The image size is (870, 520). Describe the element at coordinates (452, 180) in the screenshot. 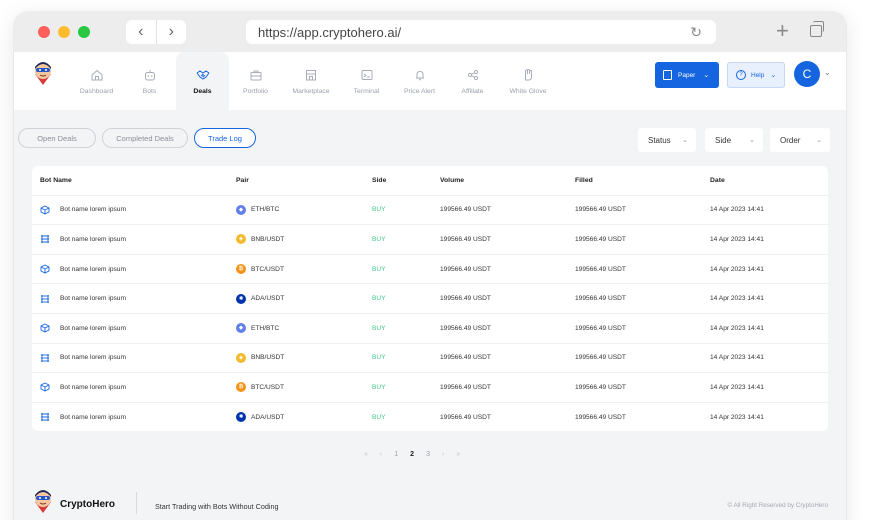

I see `column-header-volume: Volume` at that location.